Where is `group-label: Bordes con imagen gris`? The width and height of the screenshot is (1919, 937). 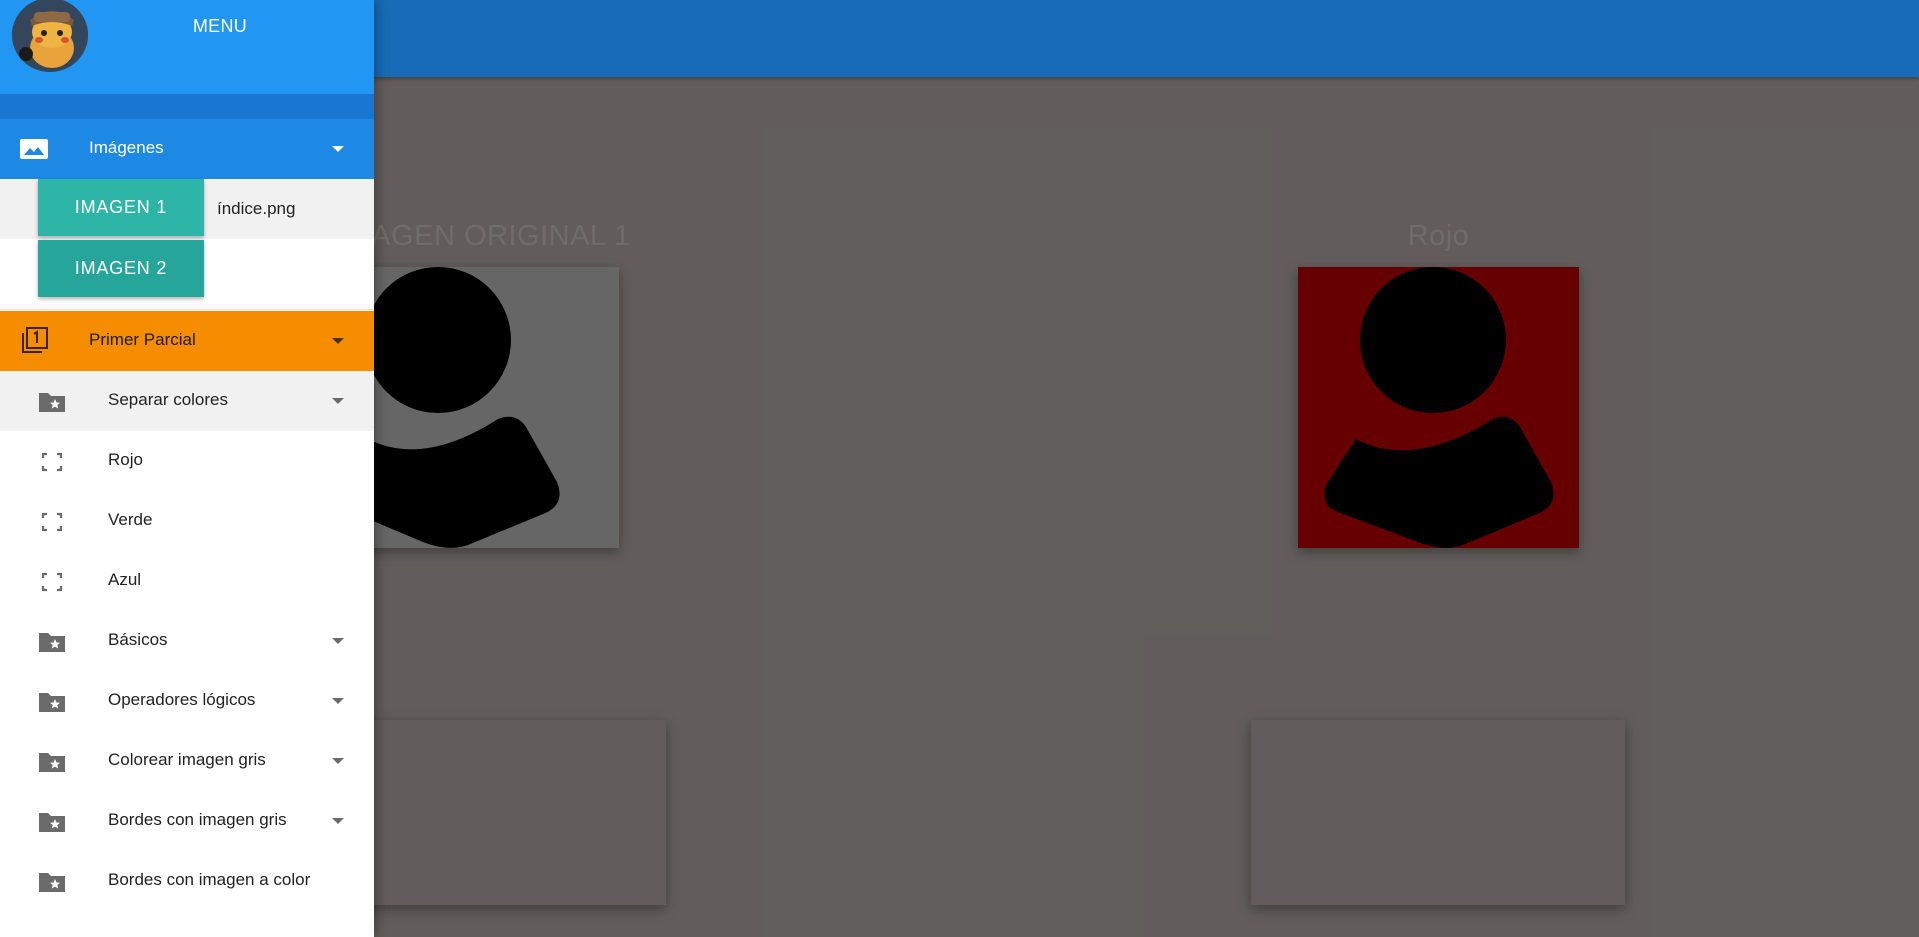 group-label: Bordes con imagen gris is located at coordinates (197, 819).